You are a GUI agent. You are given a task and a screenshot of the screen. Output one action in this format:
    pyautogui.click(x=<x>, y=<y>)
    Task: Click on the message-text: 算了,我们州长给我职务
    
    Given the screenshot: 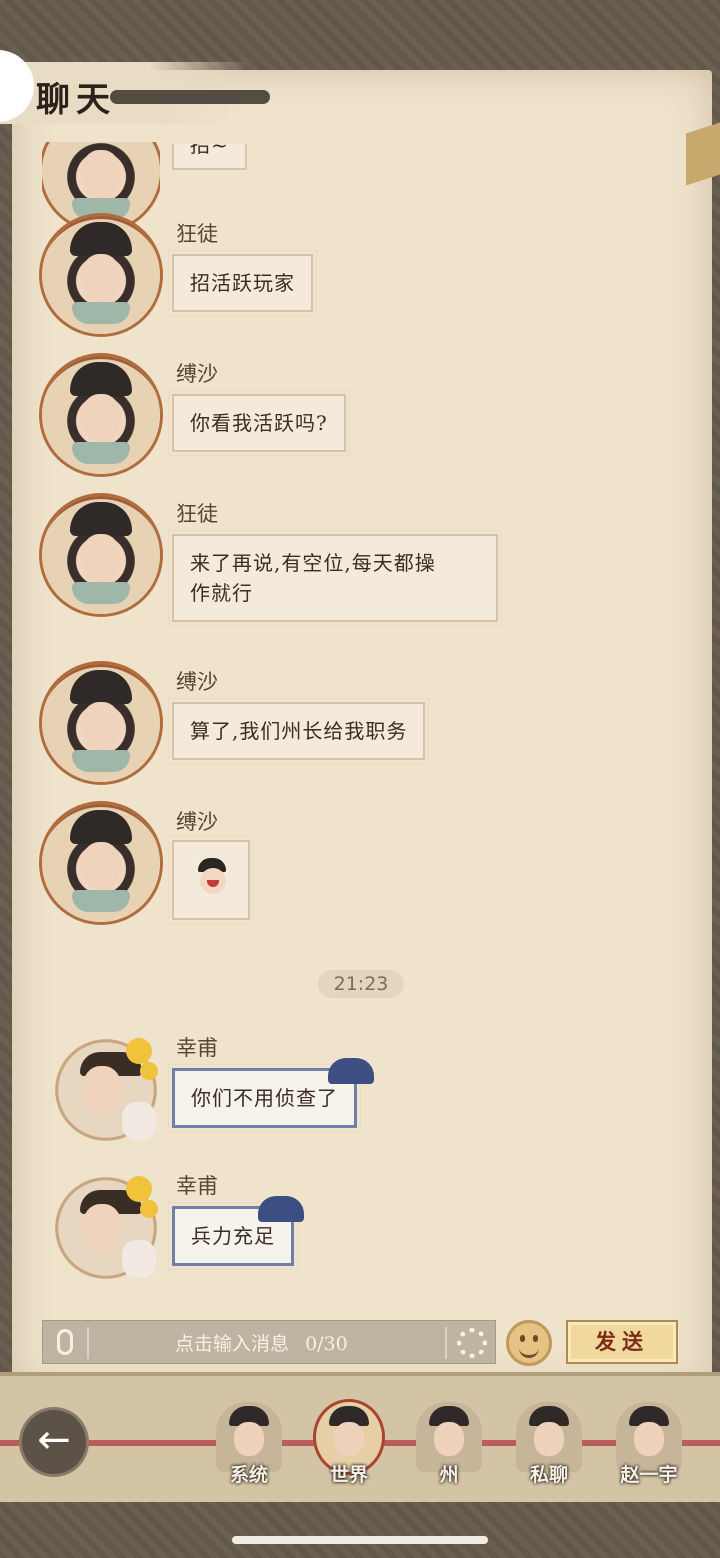 What is the action you would take?
    pyautogui.click(x=299, y=731)
    